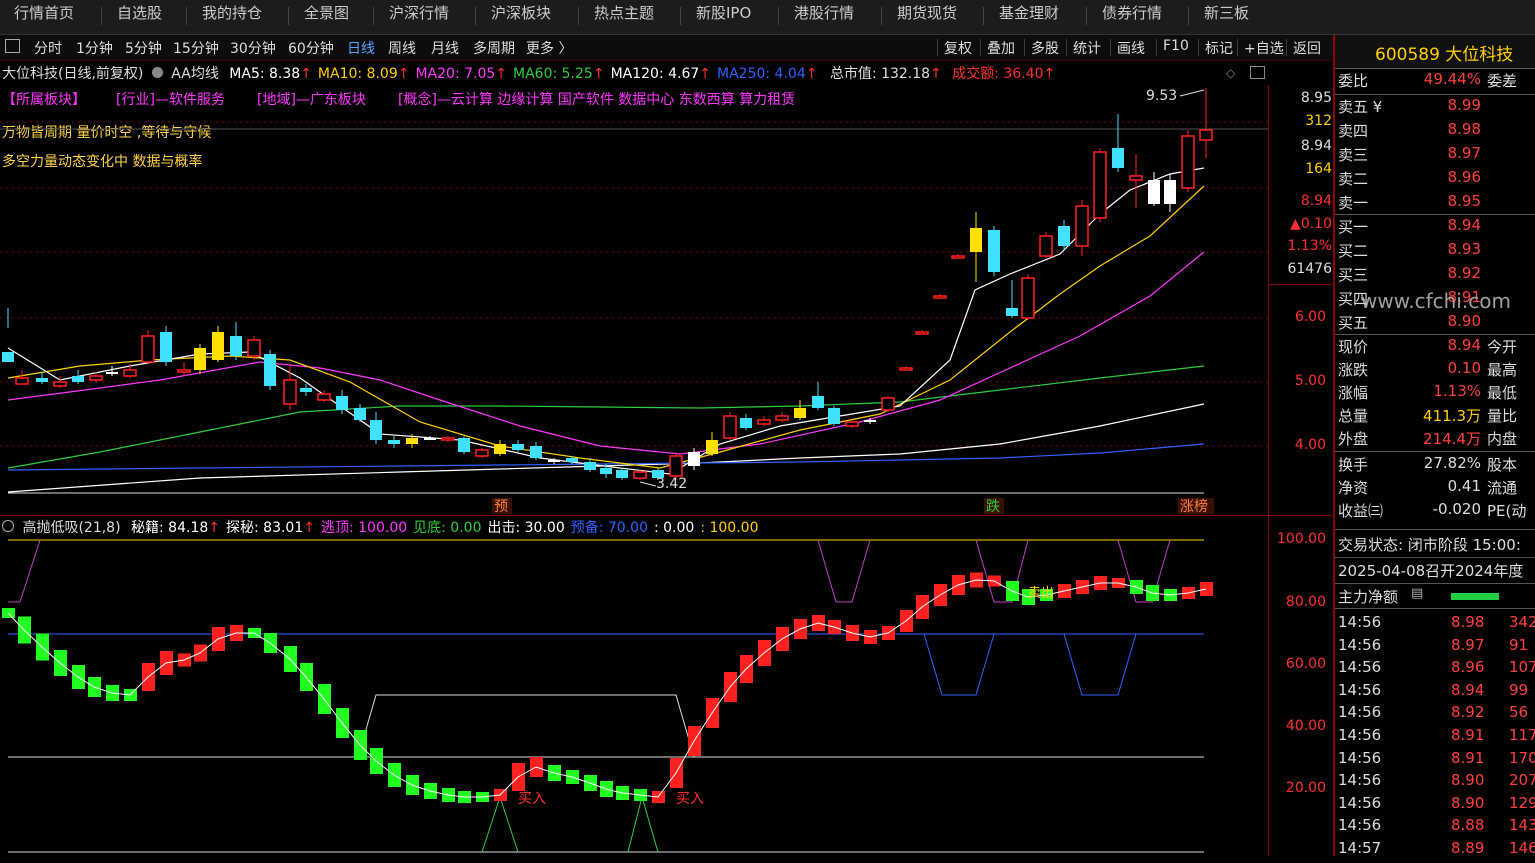 Image resolution: width=1535 pixels, height=863 pixels. What do you see at coordinates (1307, 48) in the screenshot?
I see `toolbar-button: 返回` at bounding box center [1307, 48].